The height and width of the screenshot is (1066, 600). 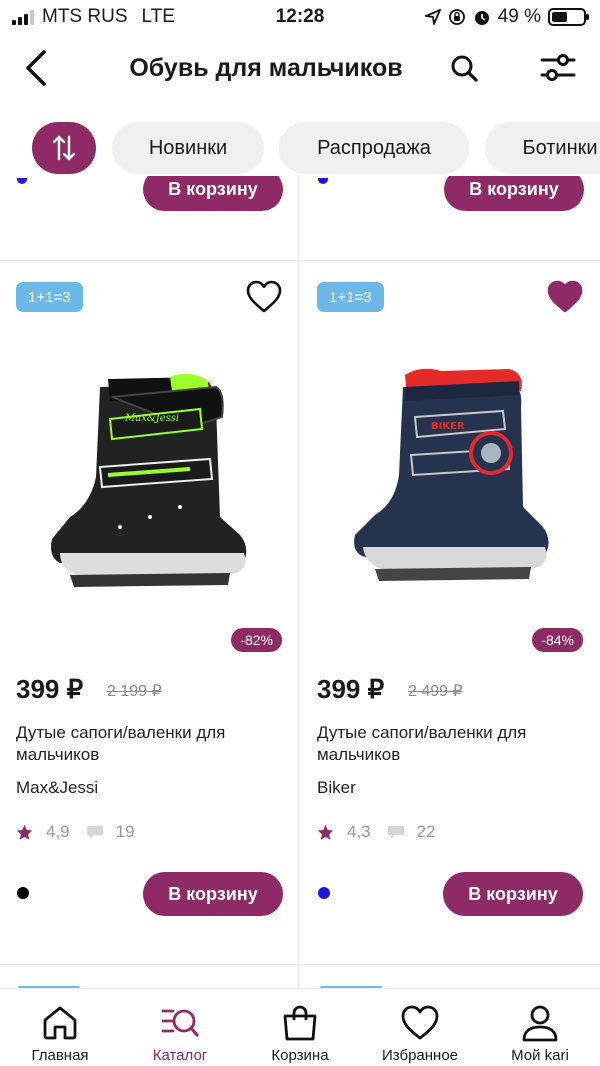 What do you see at coordinates (558, 68) in the screenshot?
I see `filter-sliders-icon` at bounding box center [558, 68].